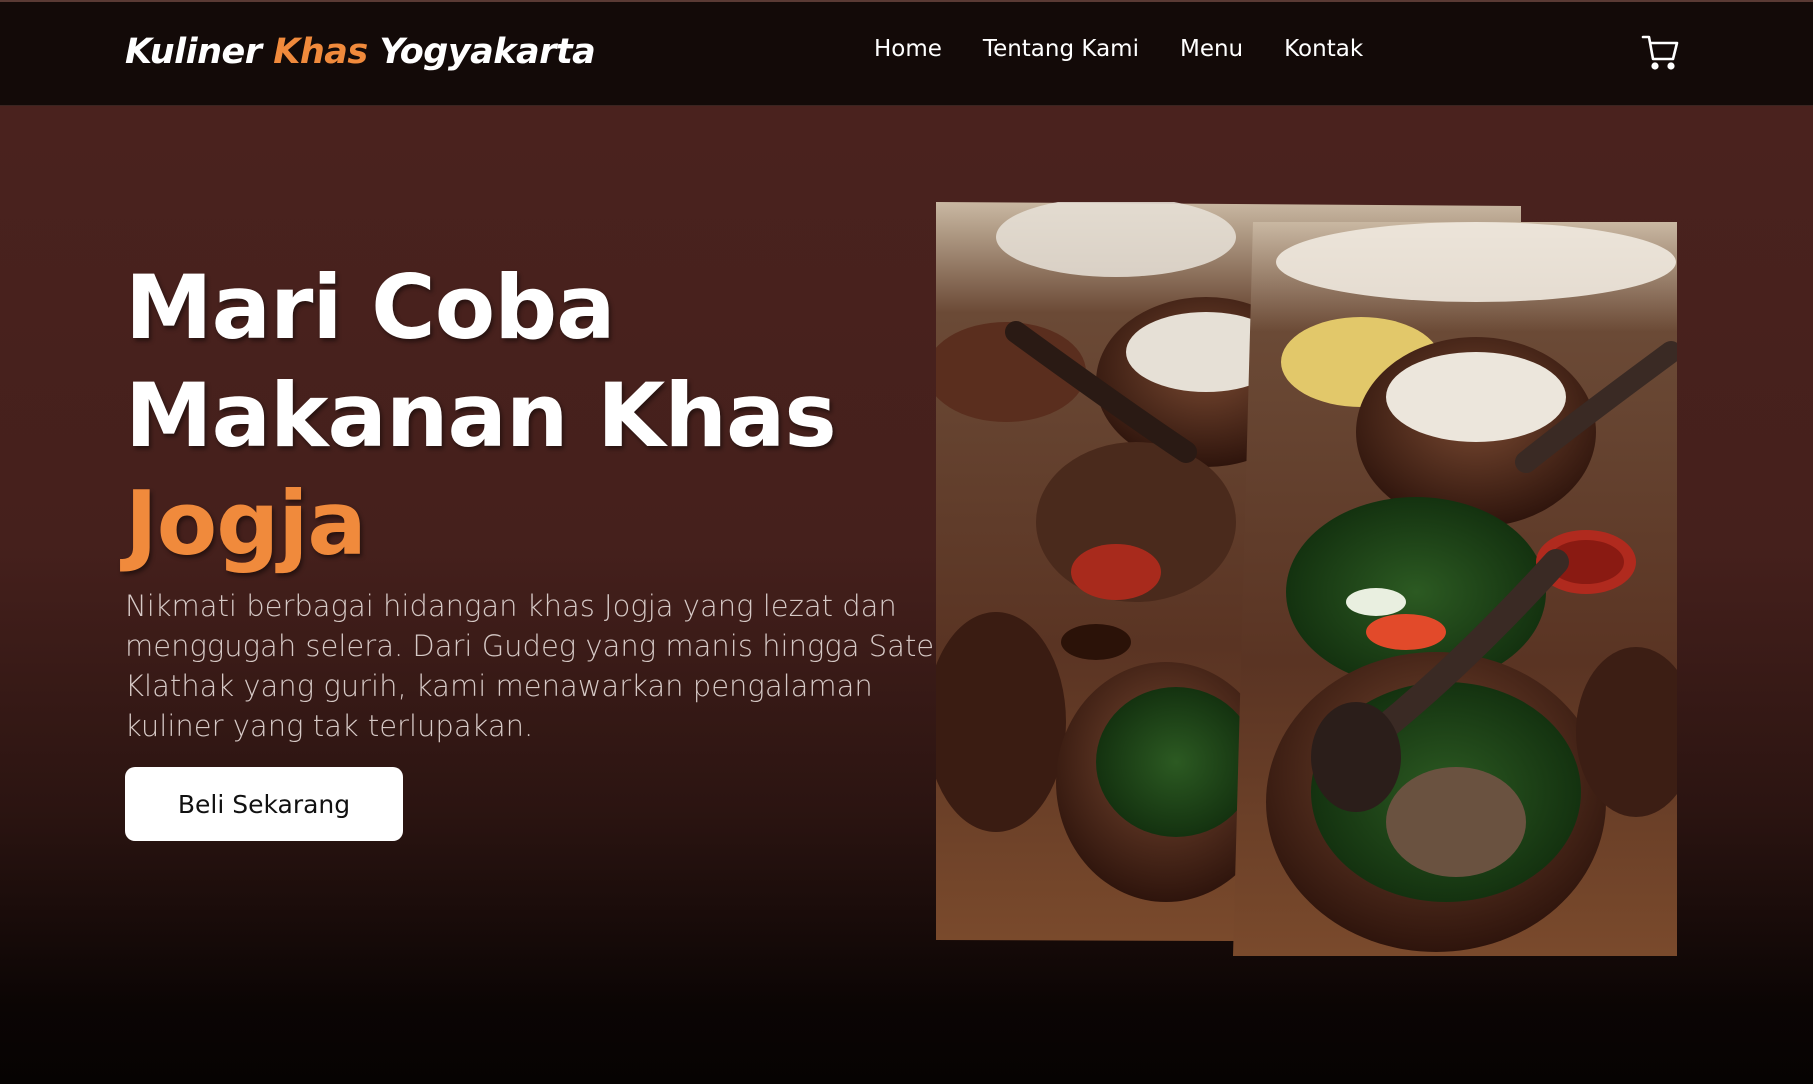 The width and height of the screenshot is (1813, 1084). I want to click on nav-link-kontak: Kontak, so click(1323, 49).